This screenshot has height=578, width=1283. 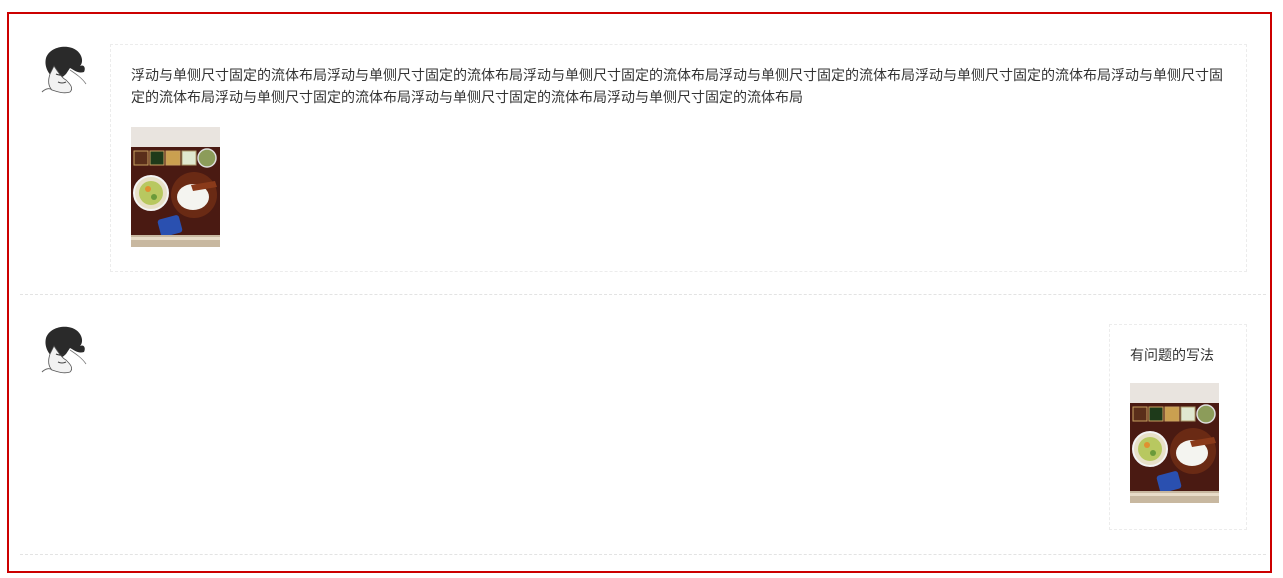 What do you see at coordinates (1172, 356) in the screenshot?
I see `post-text: 有问题的写法` at bounding box center [1172, 356].